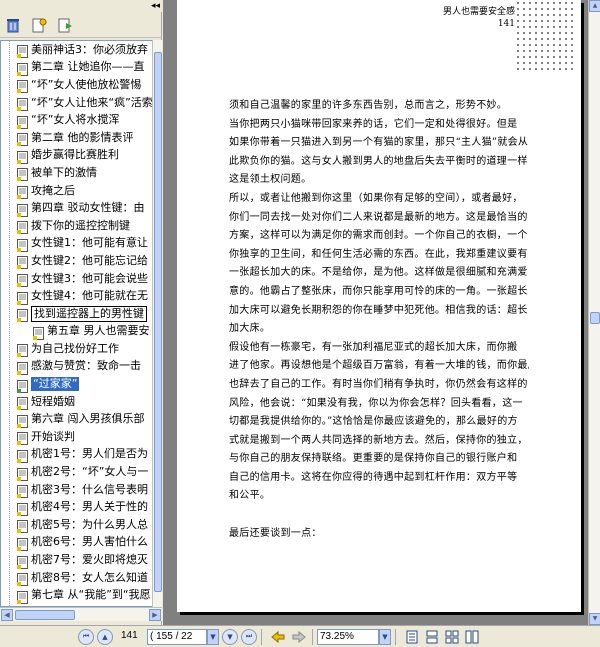 Image resolution: width=600 pixels, height=647 pixels. What do you see at coordinates (82, 137) in the screenshot?
I see `bookmark-label: 第二章 他的影情表评` at bounding box center [82, 137].